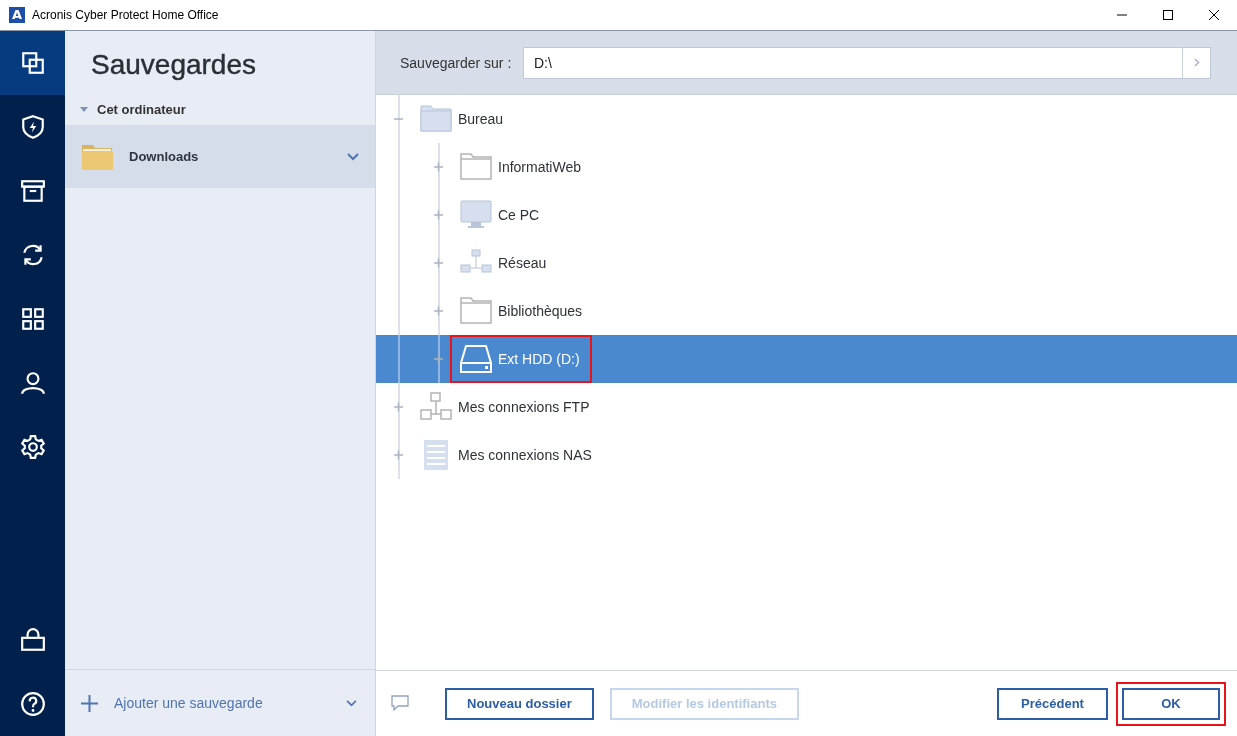  I want to click on monitor-icon, so click(476, 215).